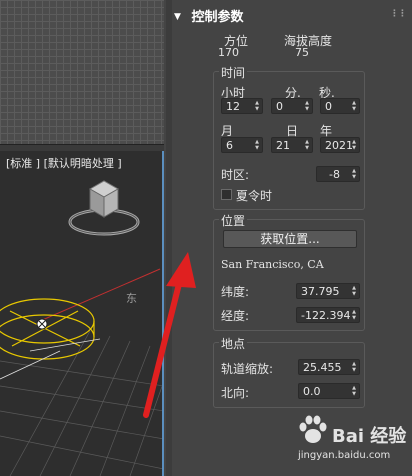  I want to click on longitude-spinner: -122.394 ▲ ▼, so click(328, 315).